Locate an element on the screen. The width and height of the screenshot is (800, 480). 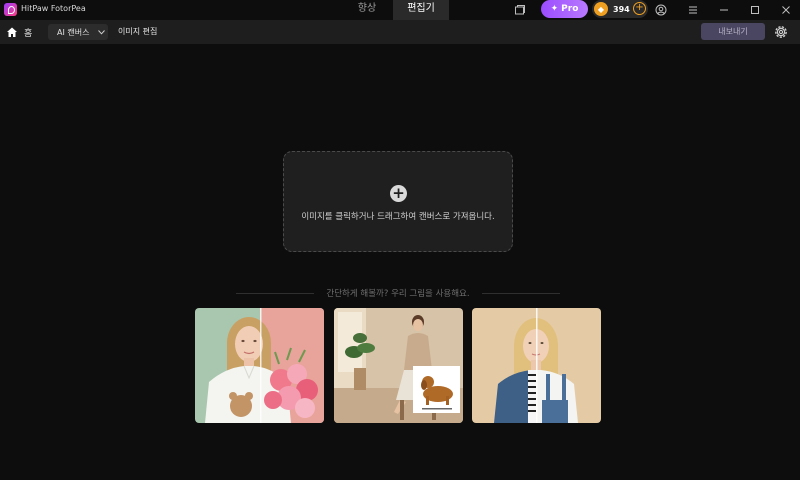
close-icon is located at coordinates (786, 10).